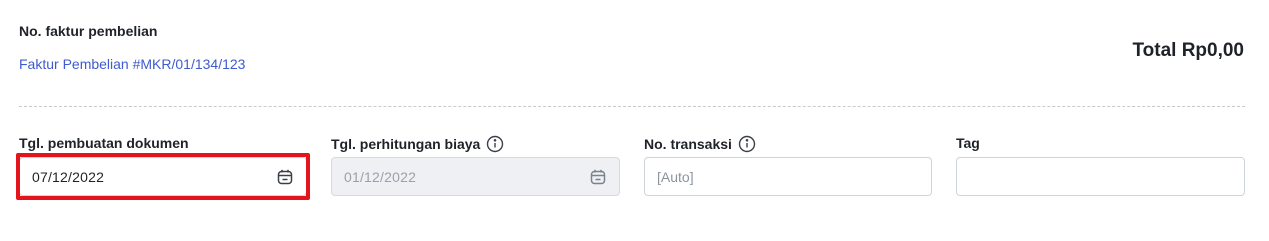 This screenshot has height=241, width=1269. Describe the element at coordinates (632, 106) in the screenshot. I see `dashed-divider` at that location.